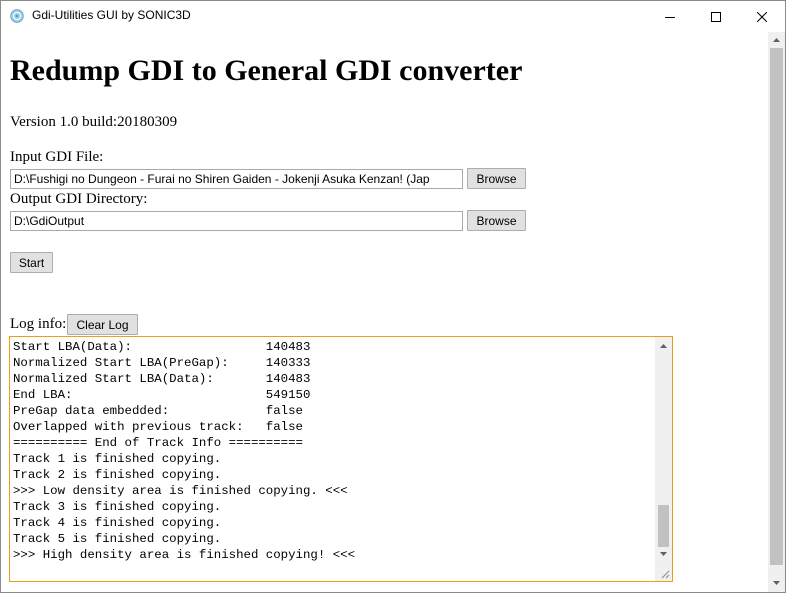 The image size is (786, 593). Describe the element at coordinates (266, 70) in the screenshot. I see `page-title: Redump GDI to General GDI converter` at that location.